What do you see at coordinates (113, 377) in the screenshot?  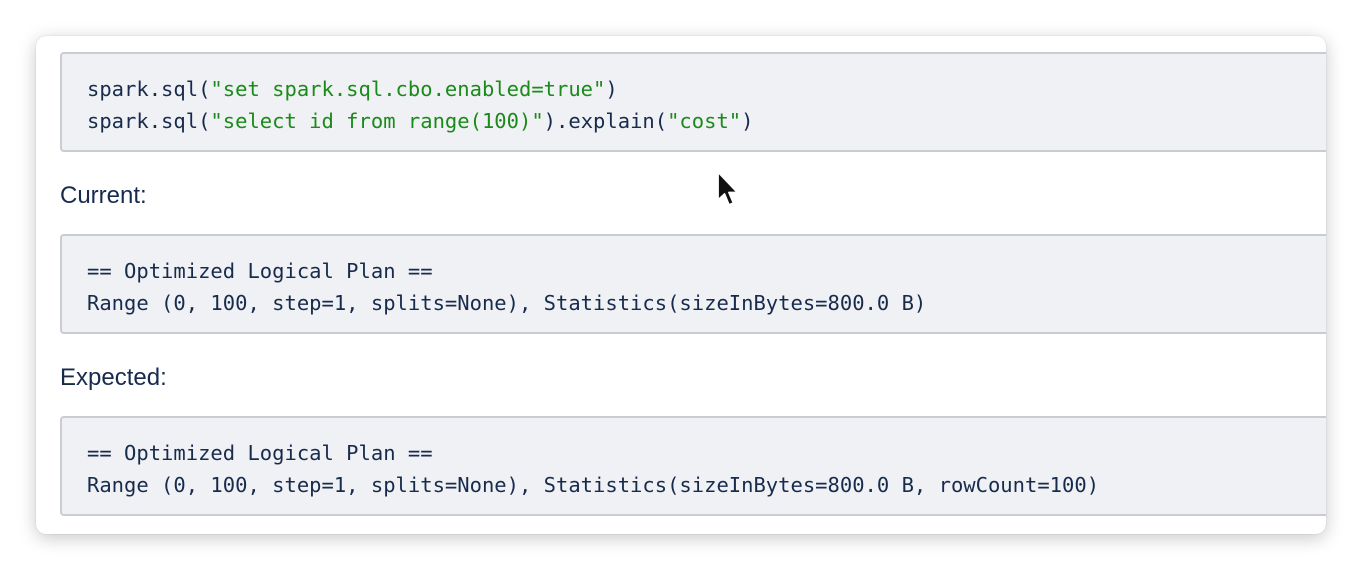 I see `expected-label: Expected:` at bounding box center [113, 377].